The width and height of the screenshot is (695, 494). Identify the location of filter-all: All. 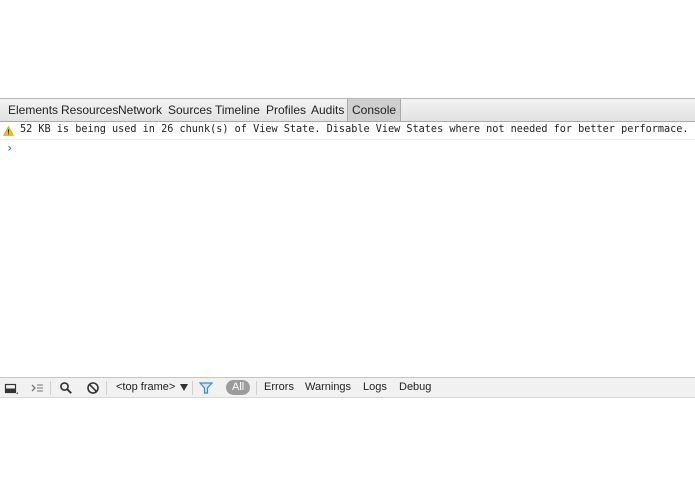
(238, 387).